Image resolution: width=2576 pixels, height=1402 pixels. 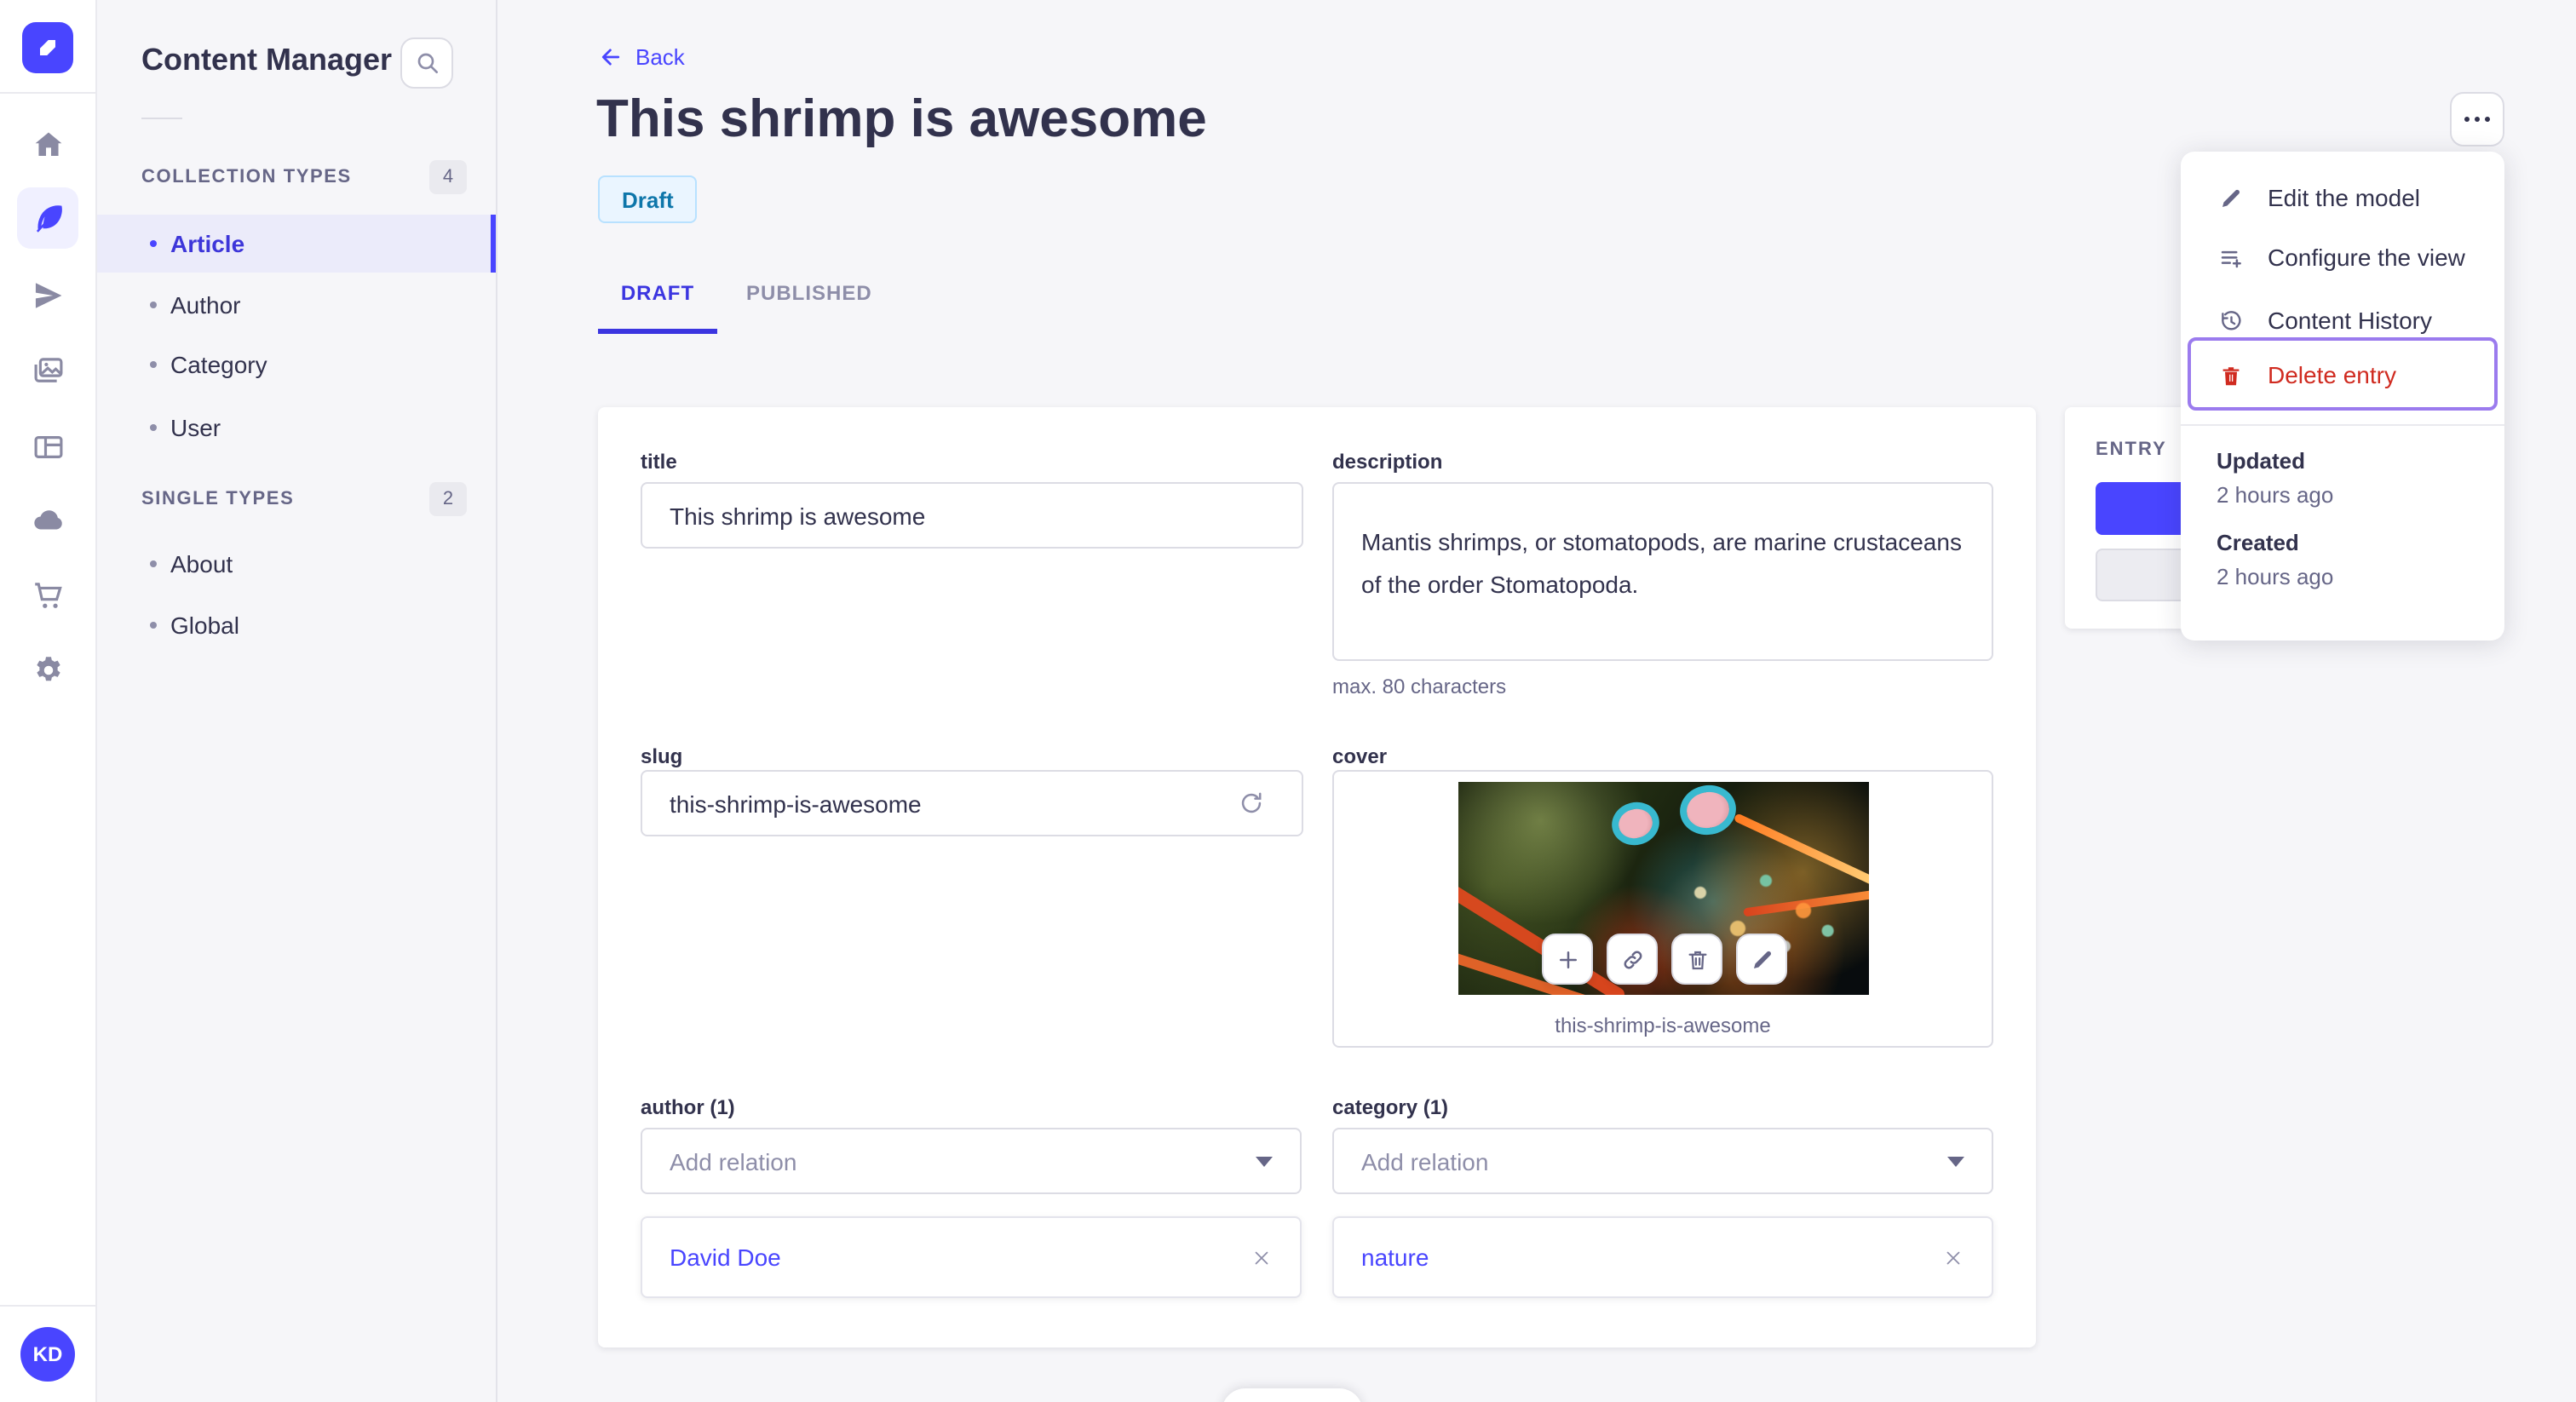 What do you see at coordinates (2231, 257) in the screenshot?
I see `list-plus-icon` at bounding box center [2231, 257].